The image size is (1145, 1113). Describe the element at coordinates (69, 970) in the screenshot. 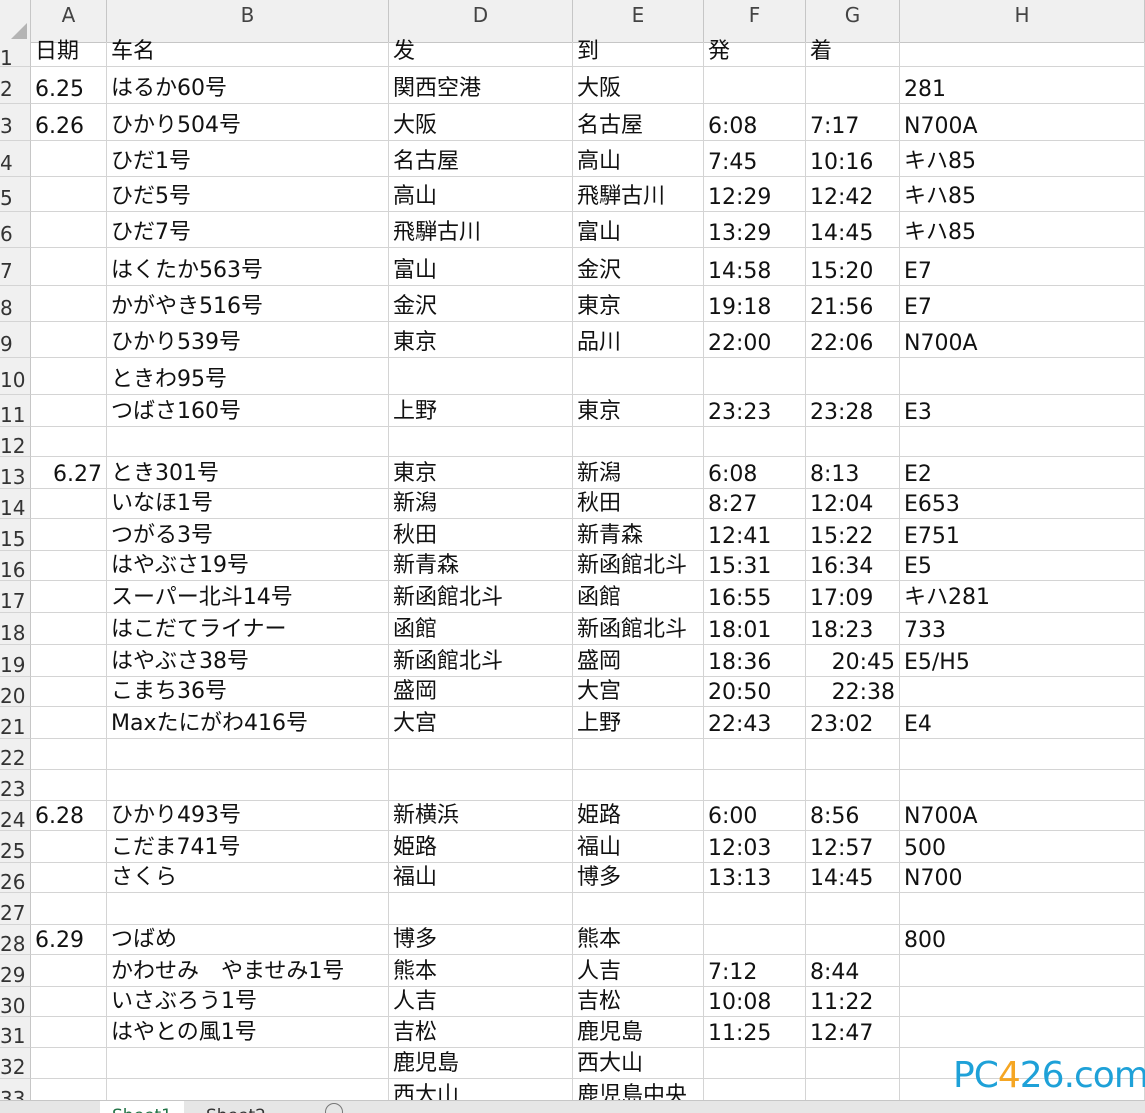

I see `cell-a29` at that location.